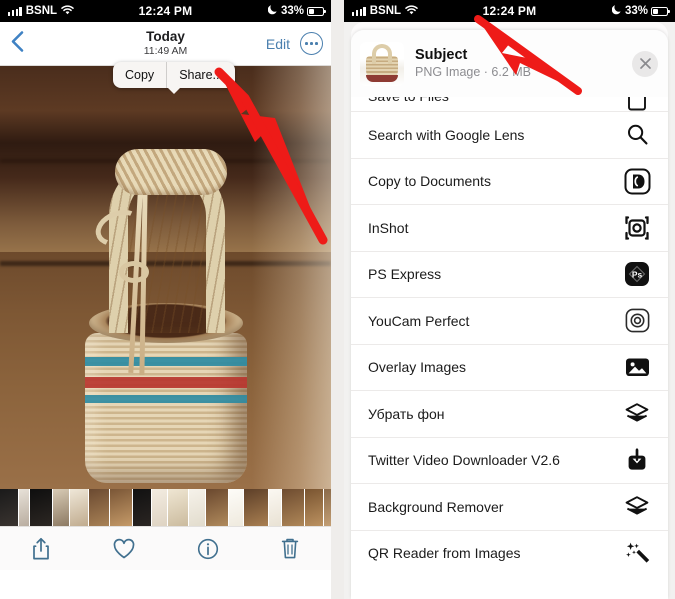  I want to click on share-action-qr-reader: QR Reader from Images, so click(509, 552).